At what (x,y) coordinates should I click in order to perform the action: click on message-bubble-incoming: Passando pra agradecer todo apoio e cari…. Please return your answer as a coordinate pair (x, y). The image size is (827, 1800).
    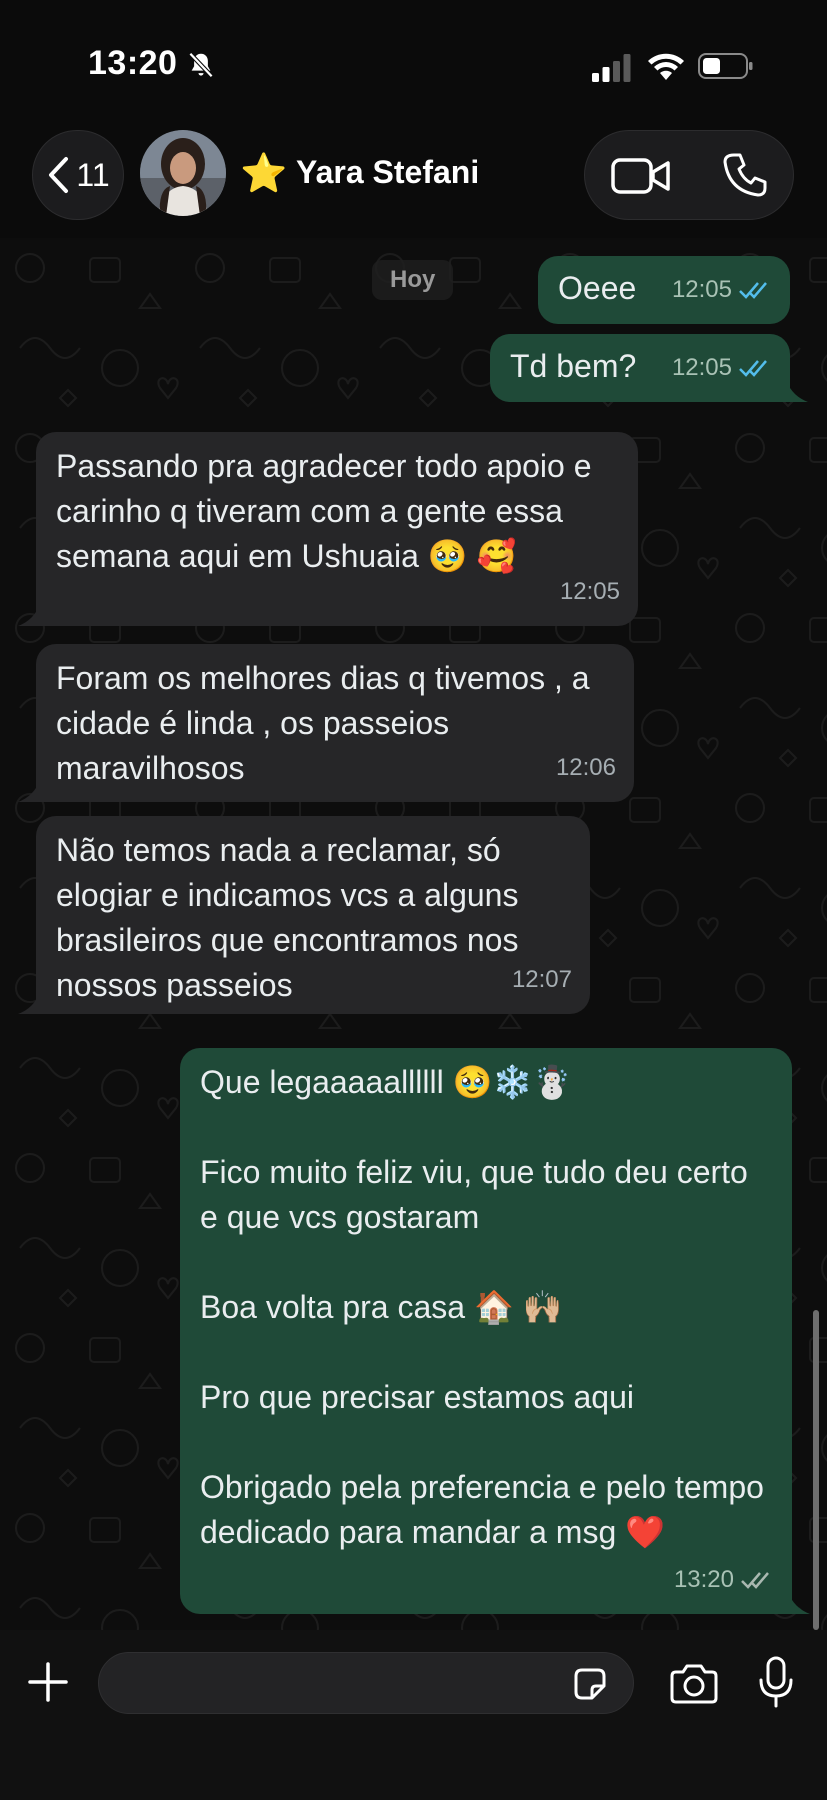
    Looking at the image, I should click on (337, 529).